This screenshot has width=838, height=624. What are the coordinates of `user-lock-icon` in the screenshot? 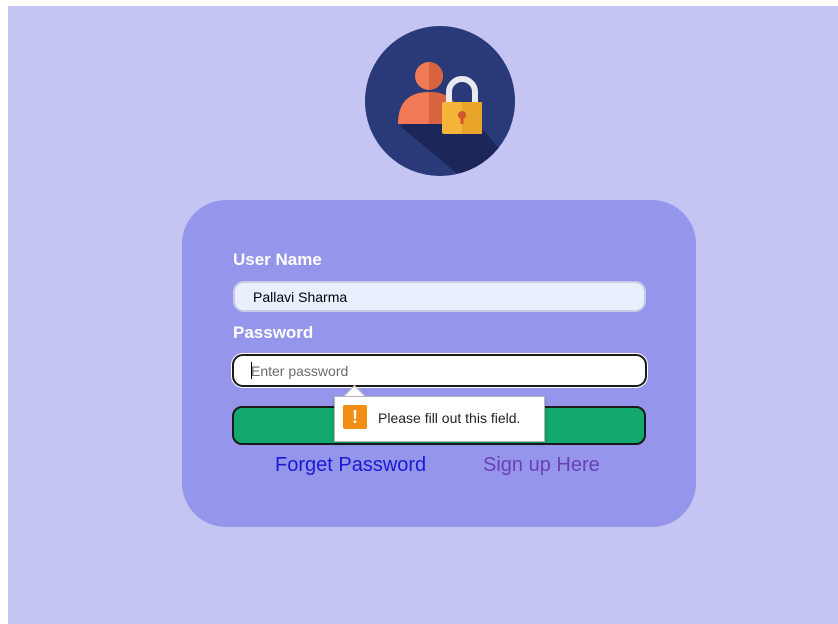 It's located at (440, 101).